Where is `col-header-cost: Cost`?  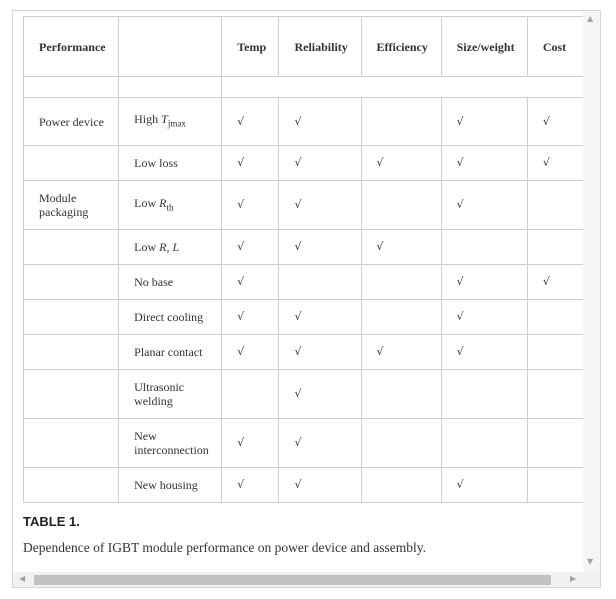 col-header-cost: Cost is located at coordinates (555, 46).